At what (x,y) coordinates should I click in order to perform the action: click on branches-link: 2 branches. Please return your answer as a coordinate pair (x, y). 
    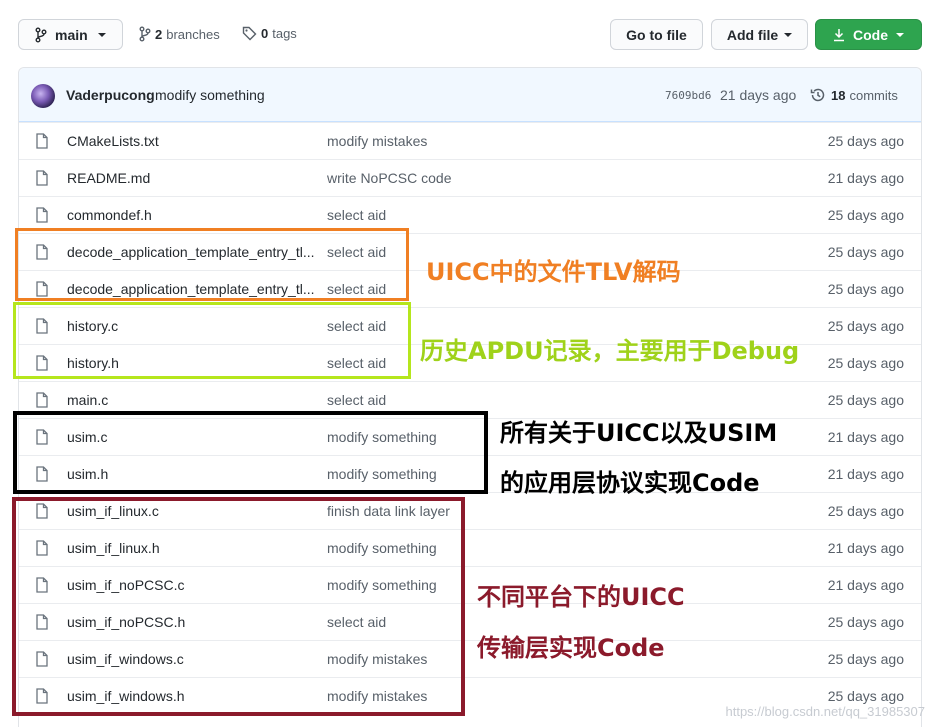
    Looking at the image, I should click on (179, 34).